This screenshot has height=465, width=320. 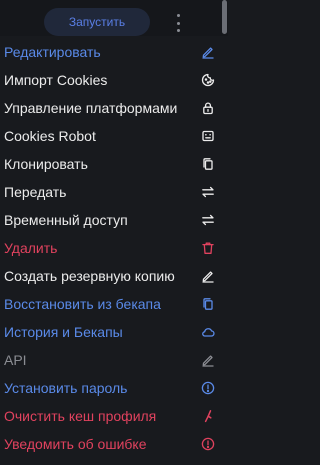 I want to click on menu-item-13: Установить пароль, so click(x=114, y=388).